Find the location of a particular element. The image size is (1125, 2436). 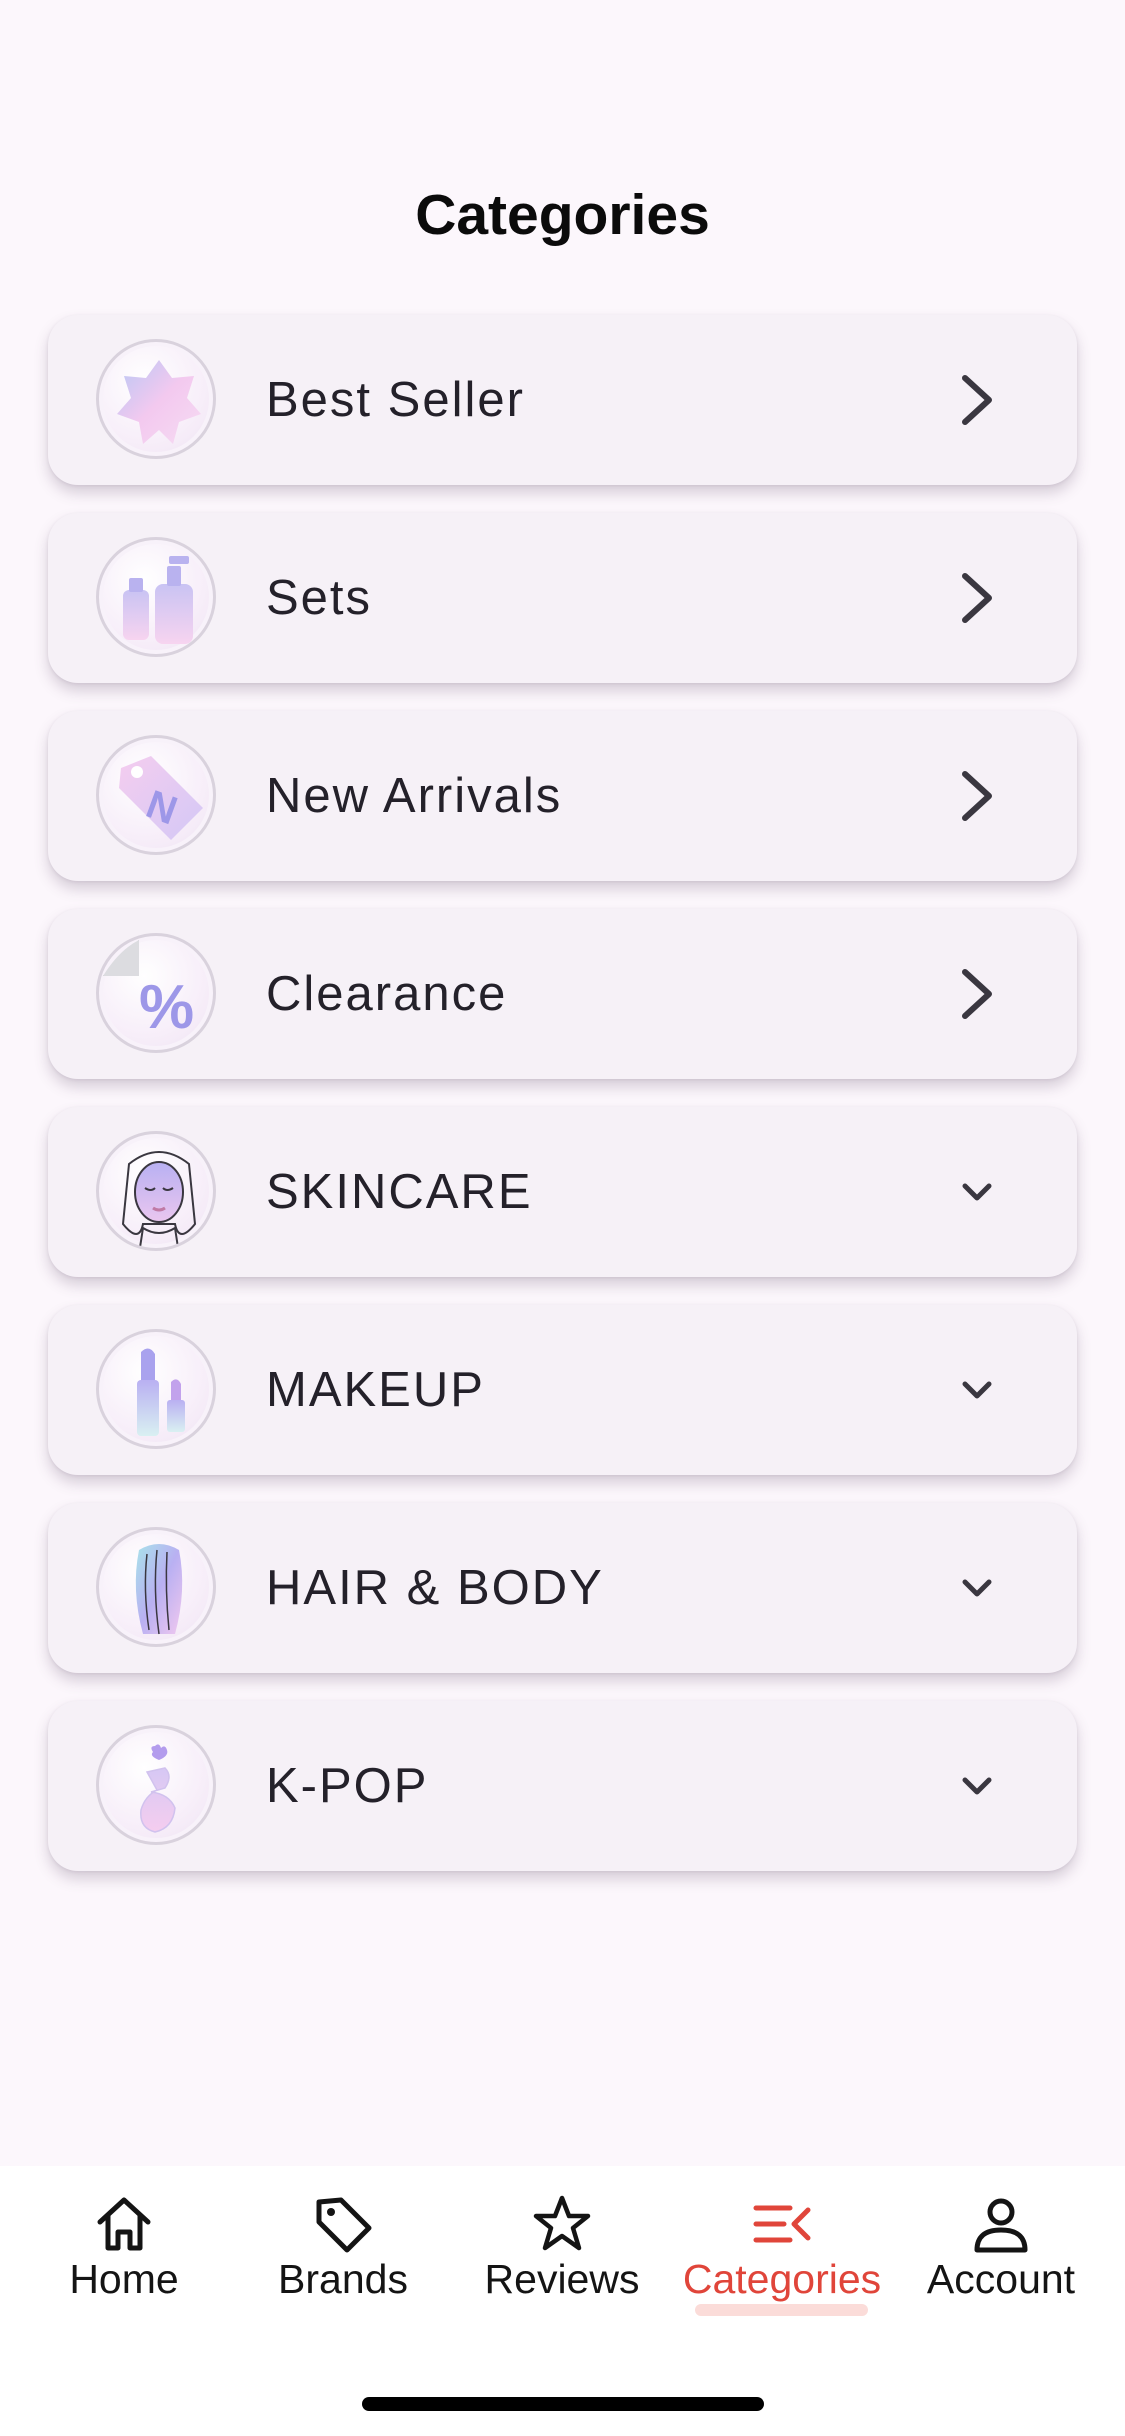

category-item-skincare: SKINCARE is located at coordinates (562, 1192).